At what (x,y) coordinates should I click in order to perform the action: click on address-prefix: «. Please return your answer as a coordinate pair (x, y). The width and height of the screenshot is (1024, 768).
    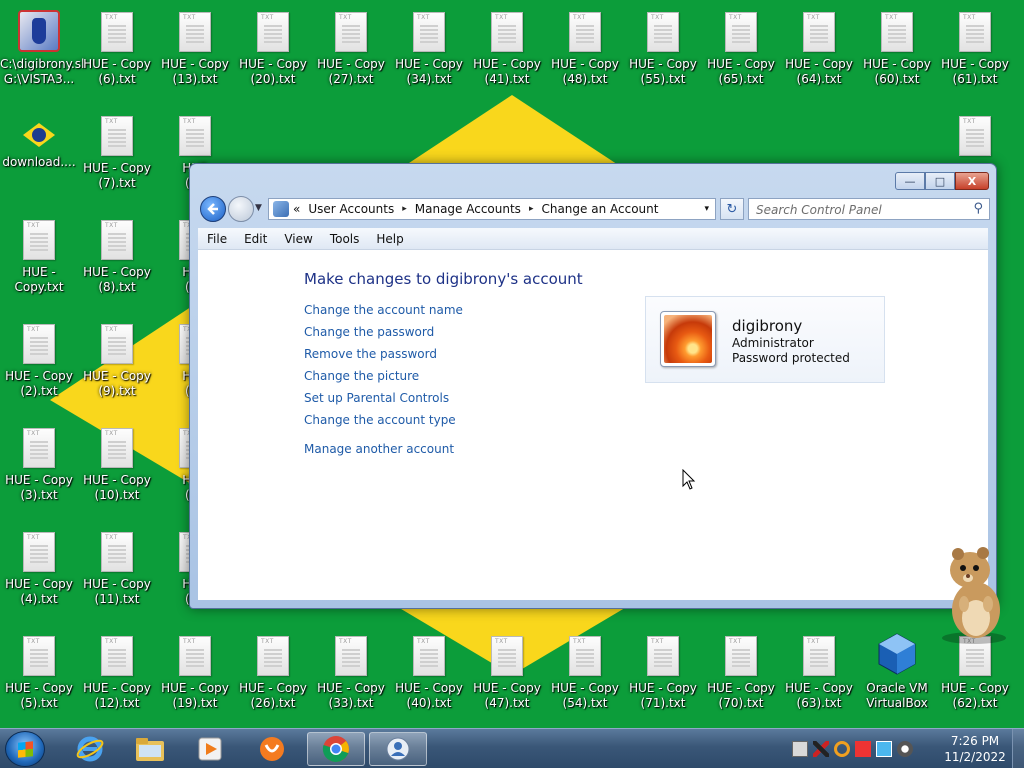
    Looking at the image, I should click on (296, 209).